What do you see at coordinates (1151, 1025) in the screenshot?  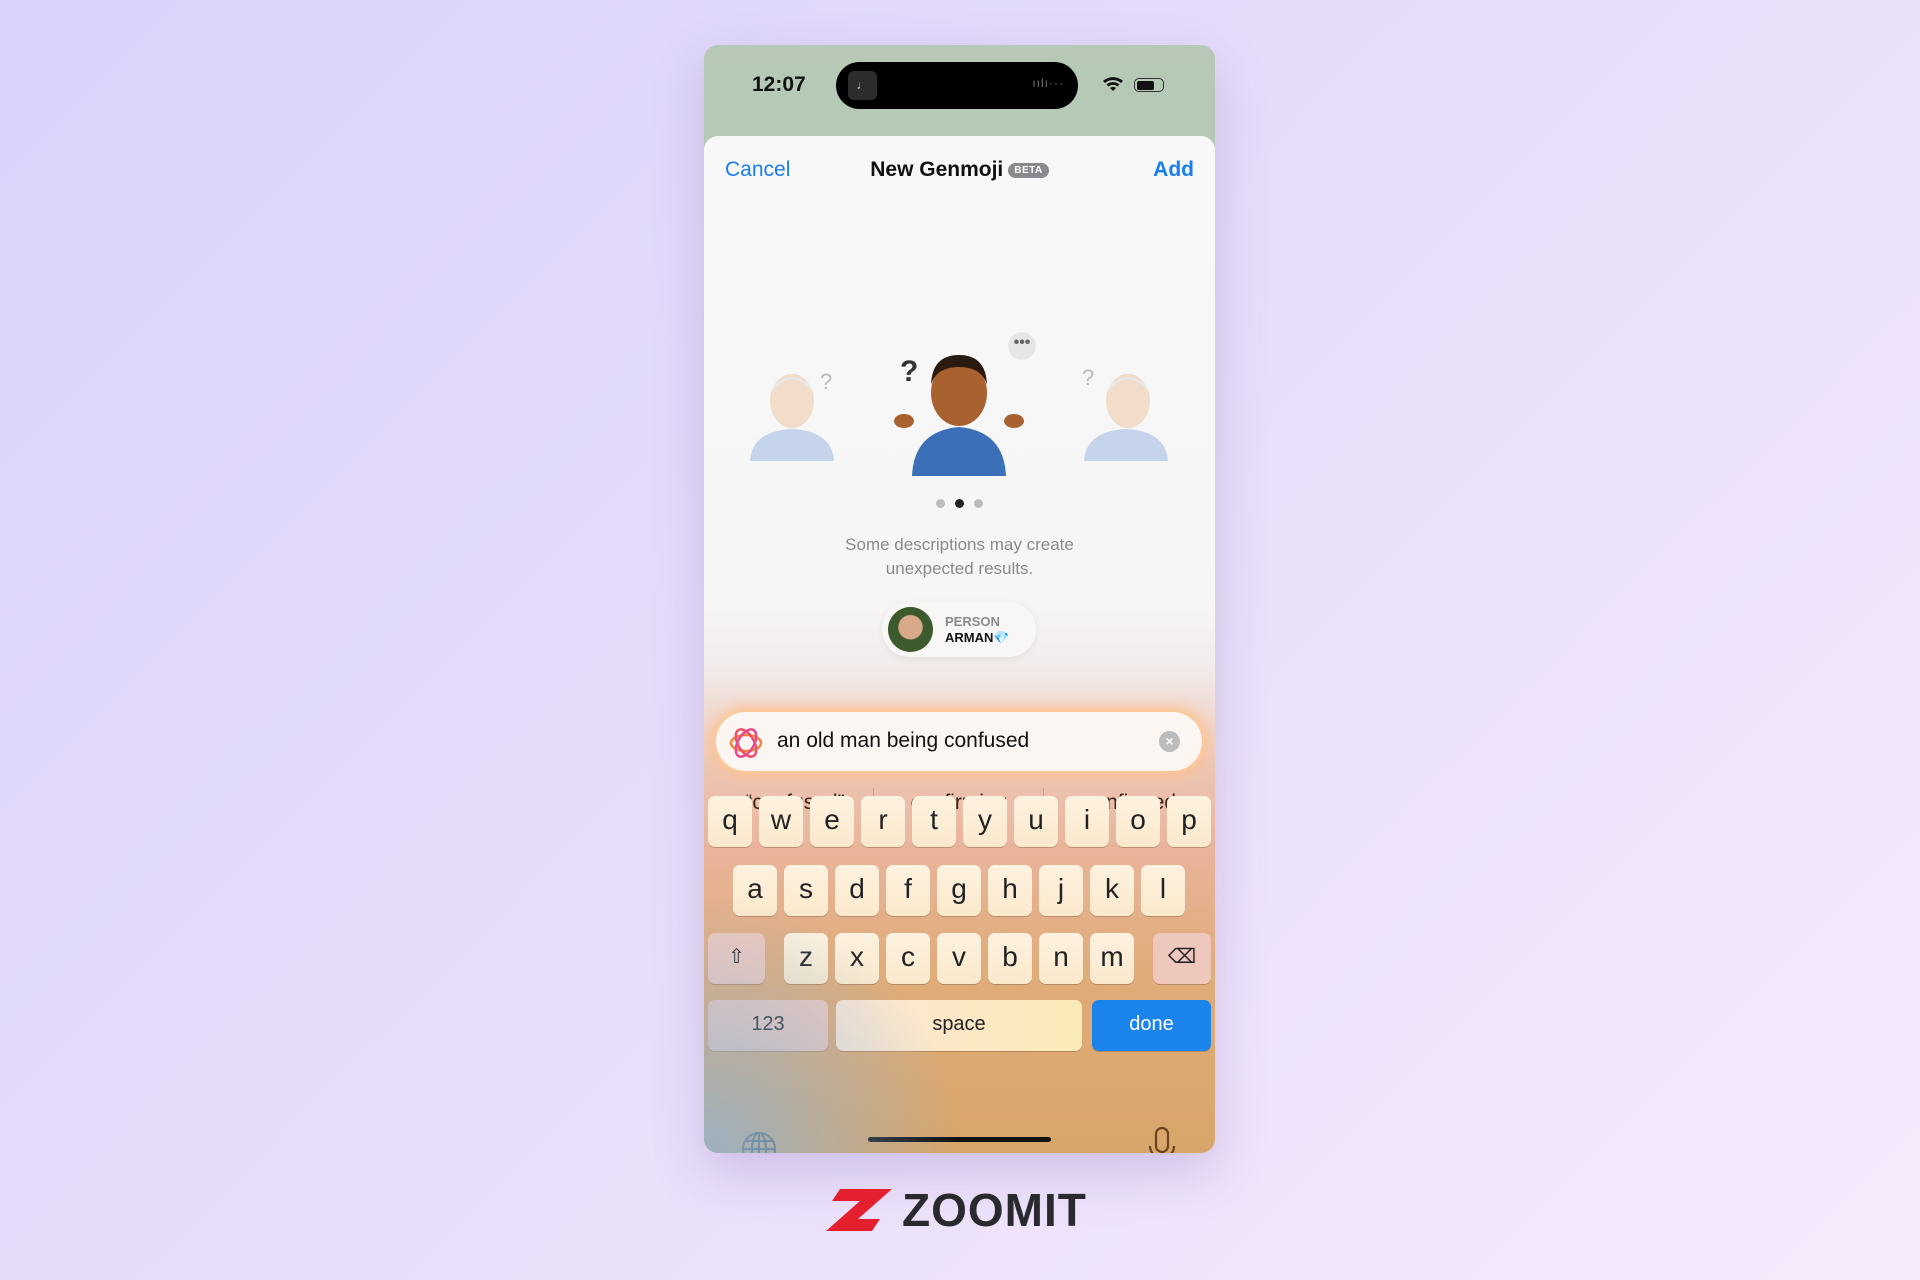 I see `done-key: done` at bounding box center [1151, 1025].